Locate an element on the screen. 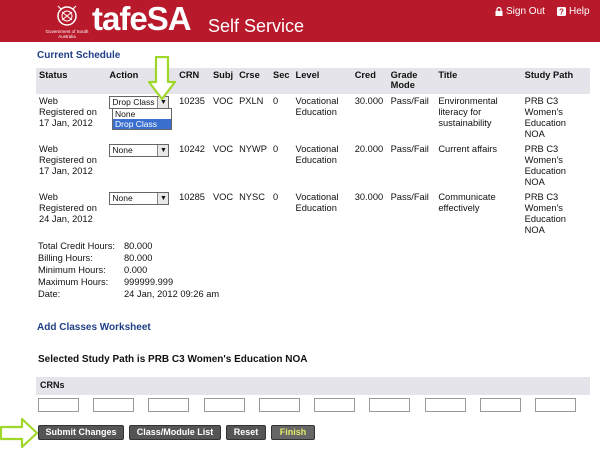 Image resolution: width=600 pixels, height=452 pixels. summary-value: 80.000 is located at coordinates (138, 258).